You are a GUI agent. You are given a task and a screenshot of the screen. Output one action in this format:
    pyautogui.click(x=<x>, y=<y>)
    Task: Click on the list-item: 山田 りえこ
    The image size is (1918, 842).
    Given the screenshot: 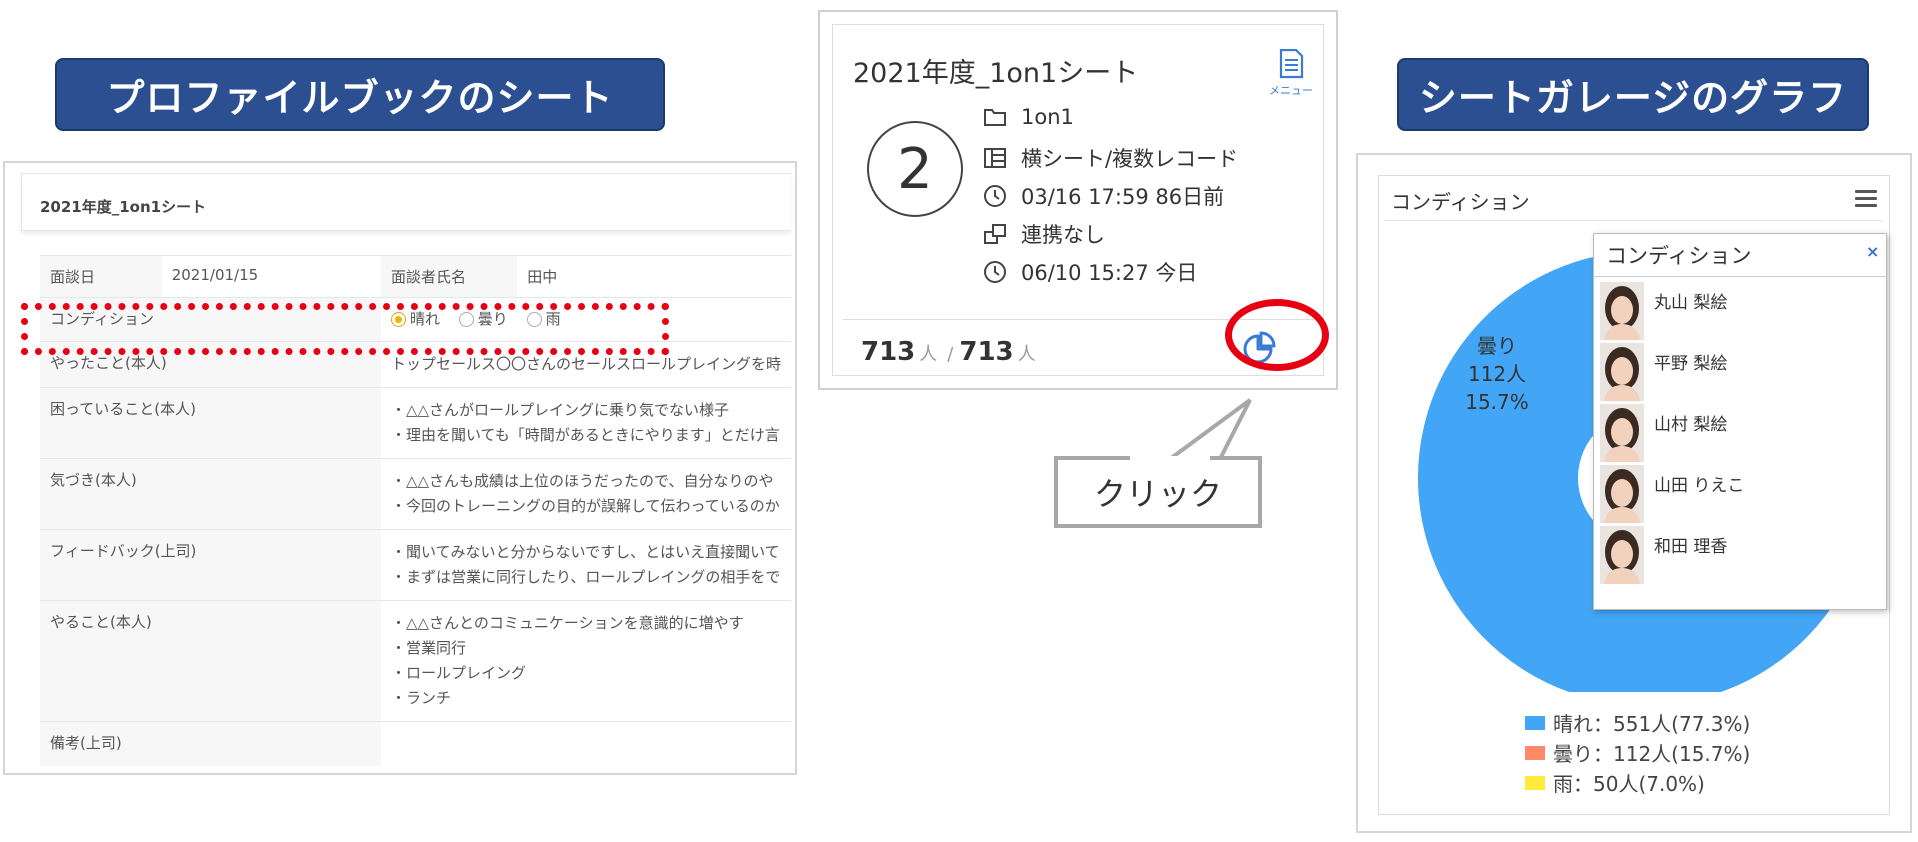 What is the action you would take?
    pyautogui.click(x=1740, y=495)
    